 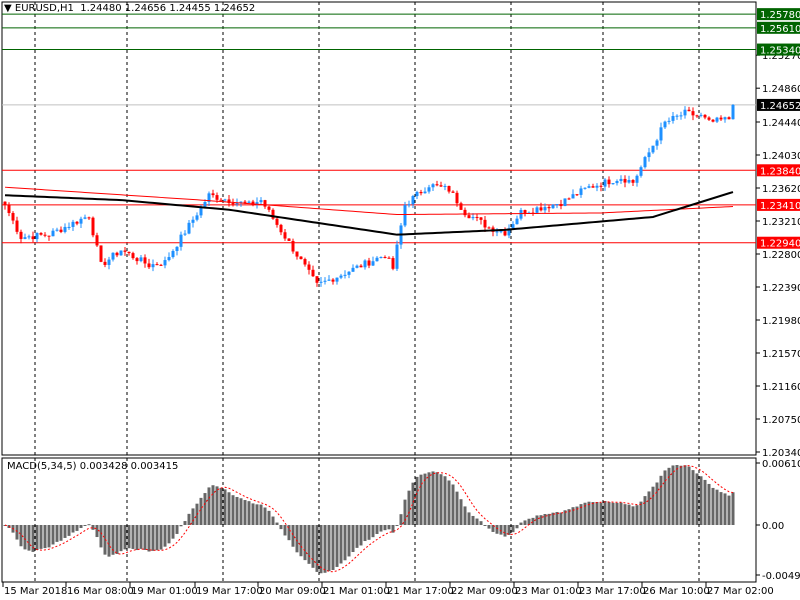 What do you see at coordinates (780, 106) in the screenshot?
I see `current-price-label: 1.24652` at bounding box center [780, 106].